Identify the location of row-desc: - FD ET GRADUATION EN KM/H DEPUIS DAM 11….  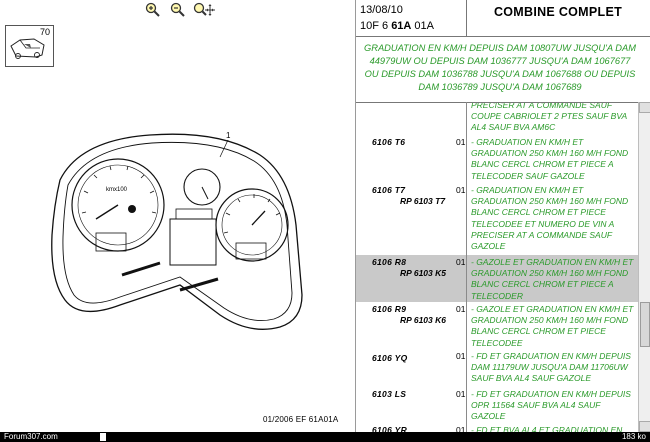
(551, 367).